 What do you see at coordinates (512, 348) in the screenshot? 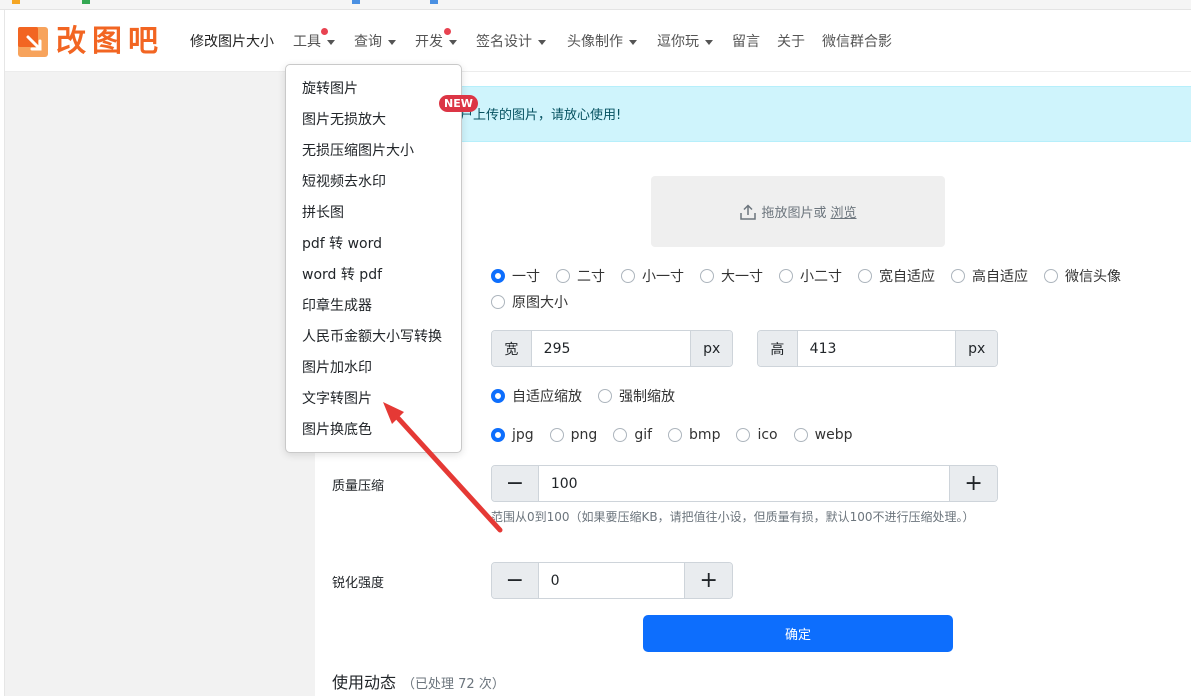
I see `width-label: 宽` at bounding box center [512, 348].